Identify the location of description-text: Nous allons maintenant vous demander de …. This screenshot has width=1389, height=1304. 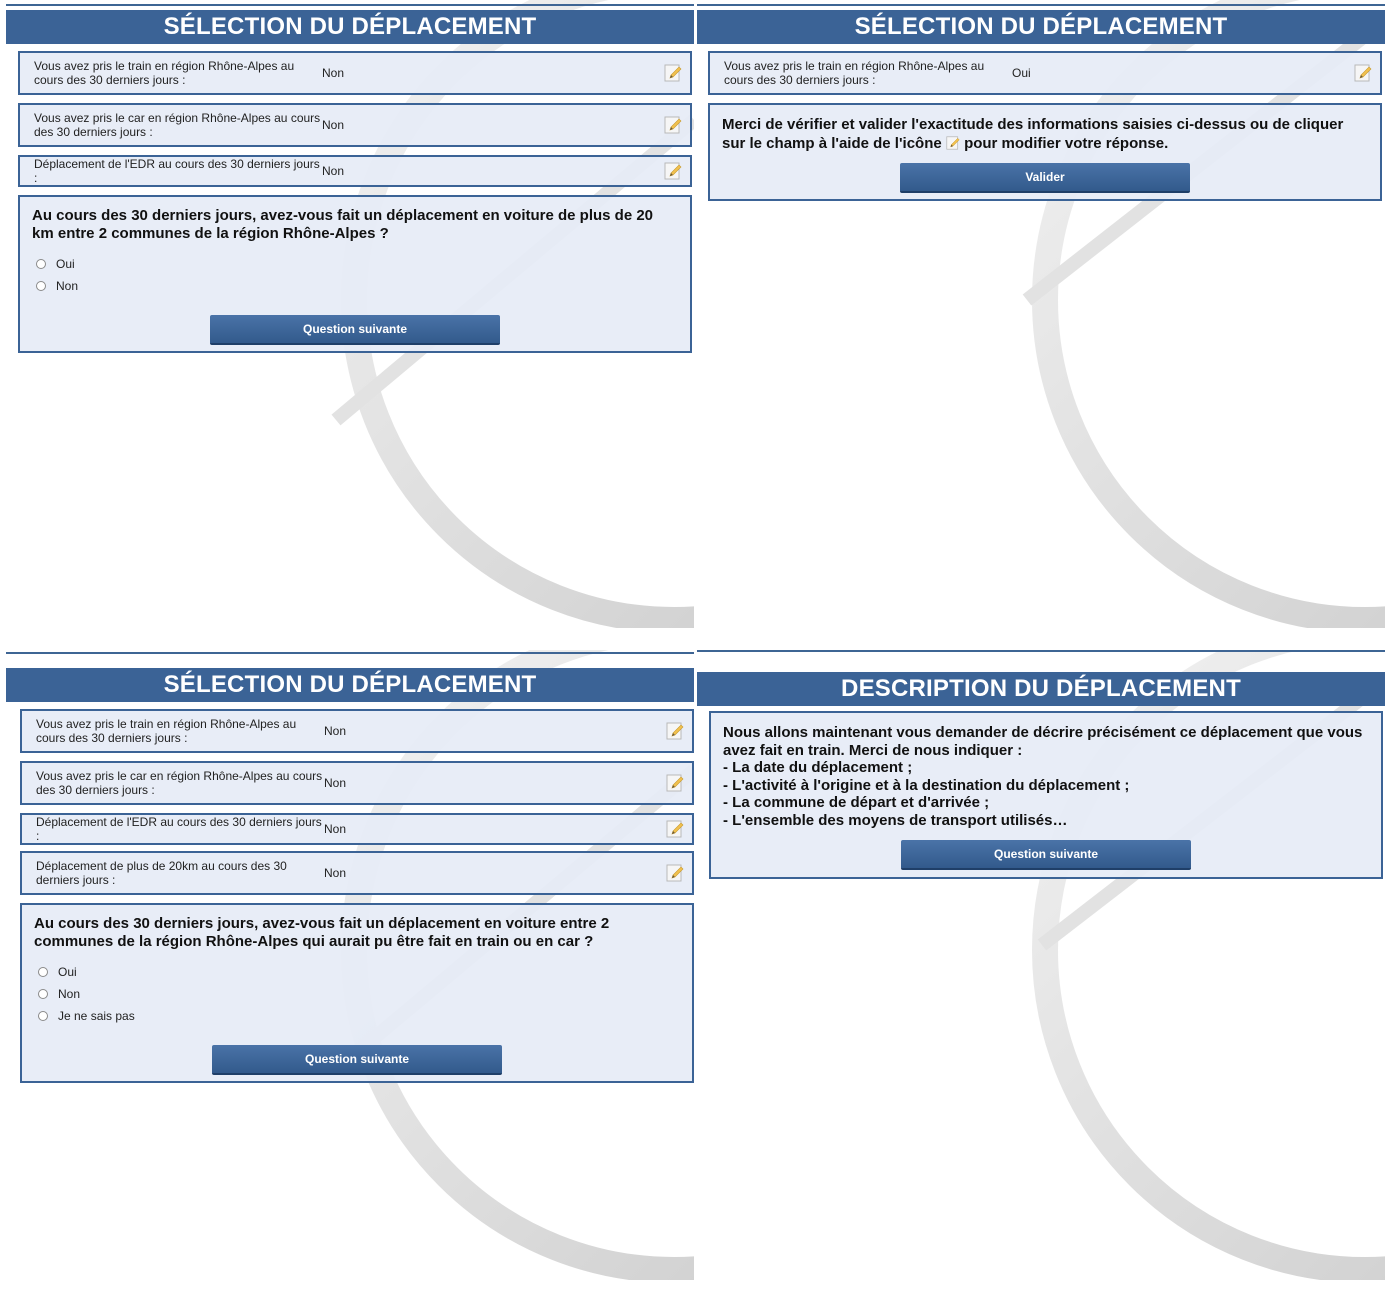
(1046, 771).